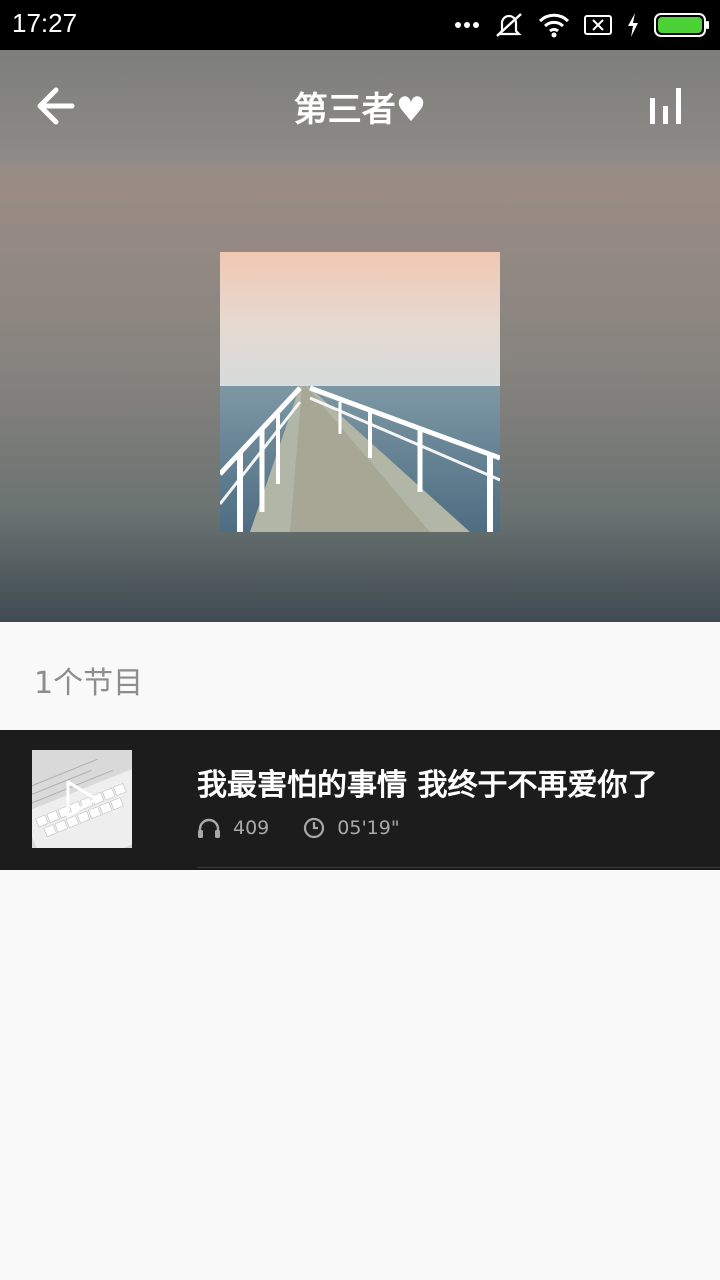  I want to click on list-item: 我最害怕的事情 我终于不再爱你了 409 05'19", so click(360, 800).